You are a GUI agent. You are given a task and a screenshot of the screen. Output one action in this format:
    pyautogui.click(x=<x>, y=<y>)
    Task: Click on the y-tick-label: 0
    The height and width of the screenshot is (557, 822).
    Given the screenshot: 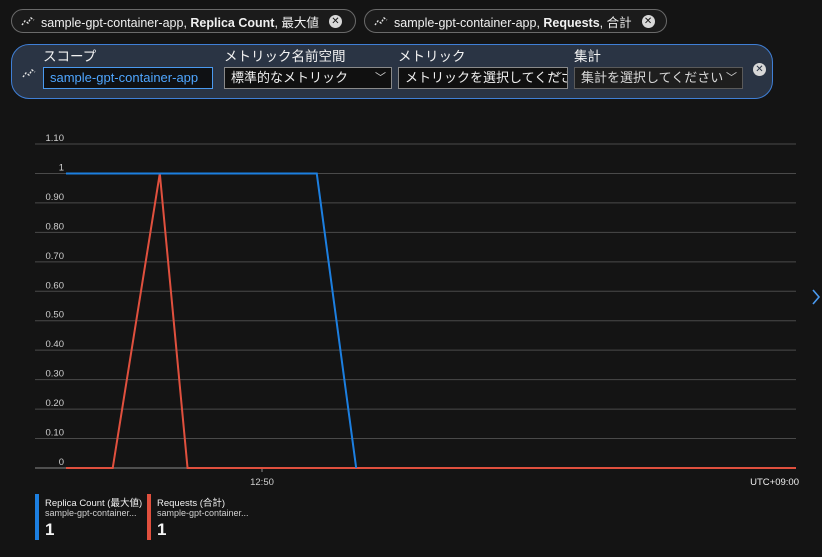 What is the action you would take?
    pyautogui.click(x=61, y=462)
    